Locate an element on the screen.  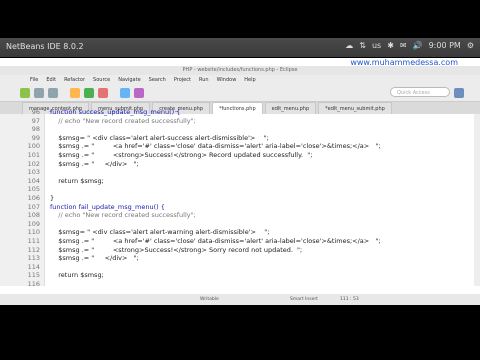
line-number: 110 is located at coordinates (33, 232).